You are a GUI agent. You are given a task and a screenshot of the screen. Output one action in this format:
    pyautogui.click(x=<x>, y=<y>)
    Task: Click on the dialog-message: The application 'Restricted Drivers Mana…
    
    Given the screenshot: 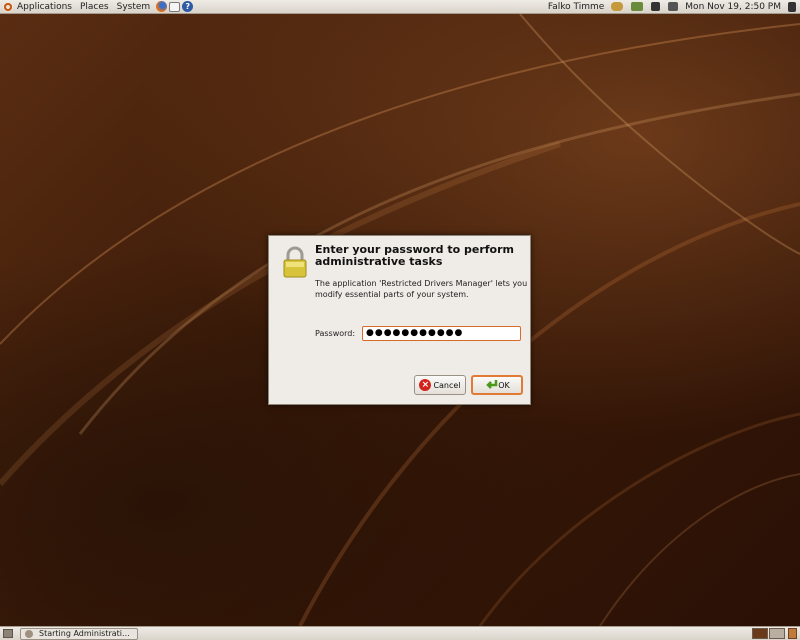 What is the action you would take?
    pyautogui.click(x=421, y=289)
    